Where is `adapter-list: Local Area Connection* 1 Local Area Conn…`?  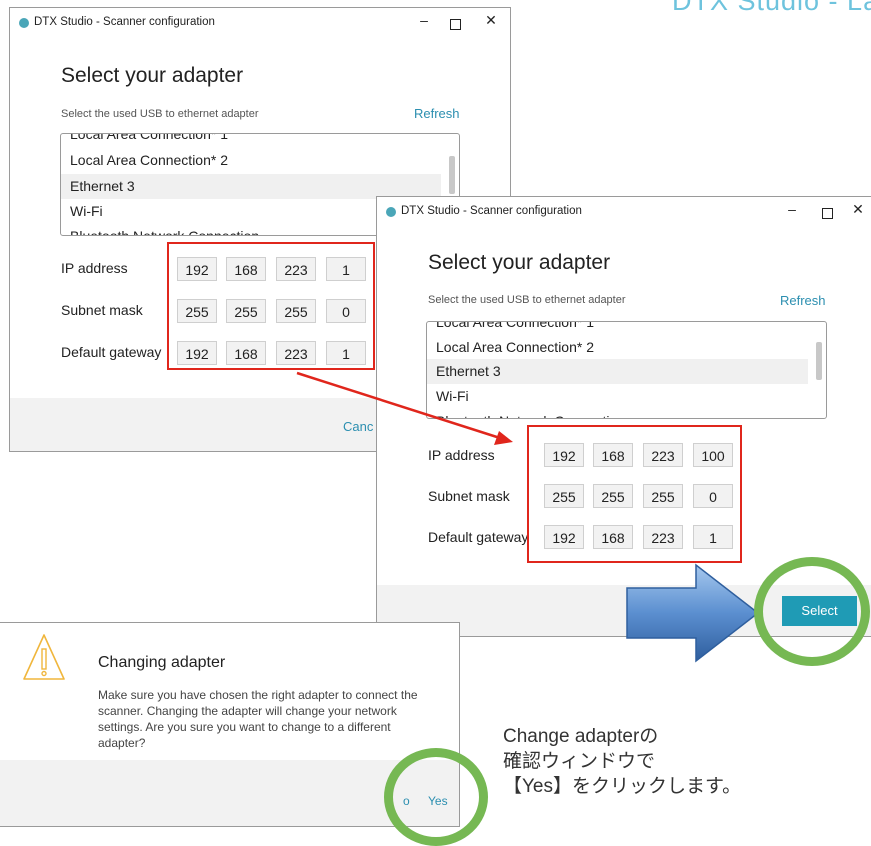
adapter-list: Local Area Connection* 1 Local Area Conn… is located at coordinates (626, 370).